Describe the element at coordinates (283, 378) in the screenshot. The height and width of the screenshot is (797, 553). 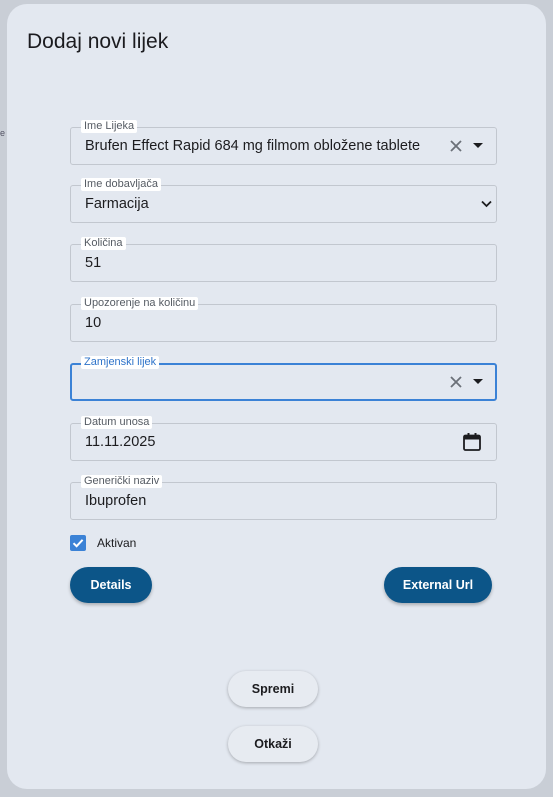
I see `substitute-medicine-autocomplete: Zamjenski lijek` at that location.